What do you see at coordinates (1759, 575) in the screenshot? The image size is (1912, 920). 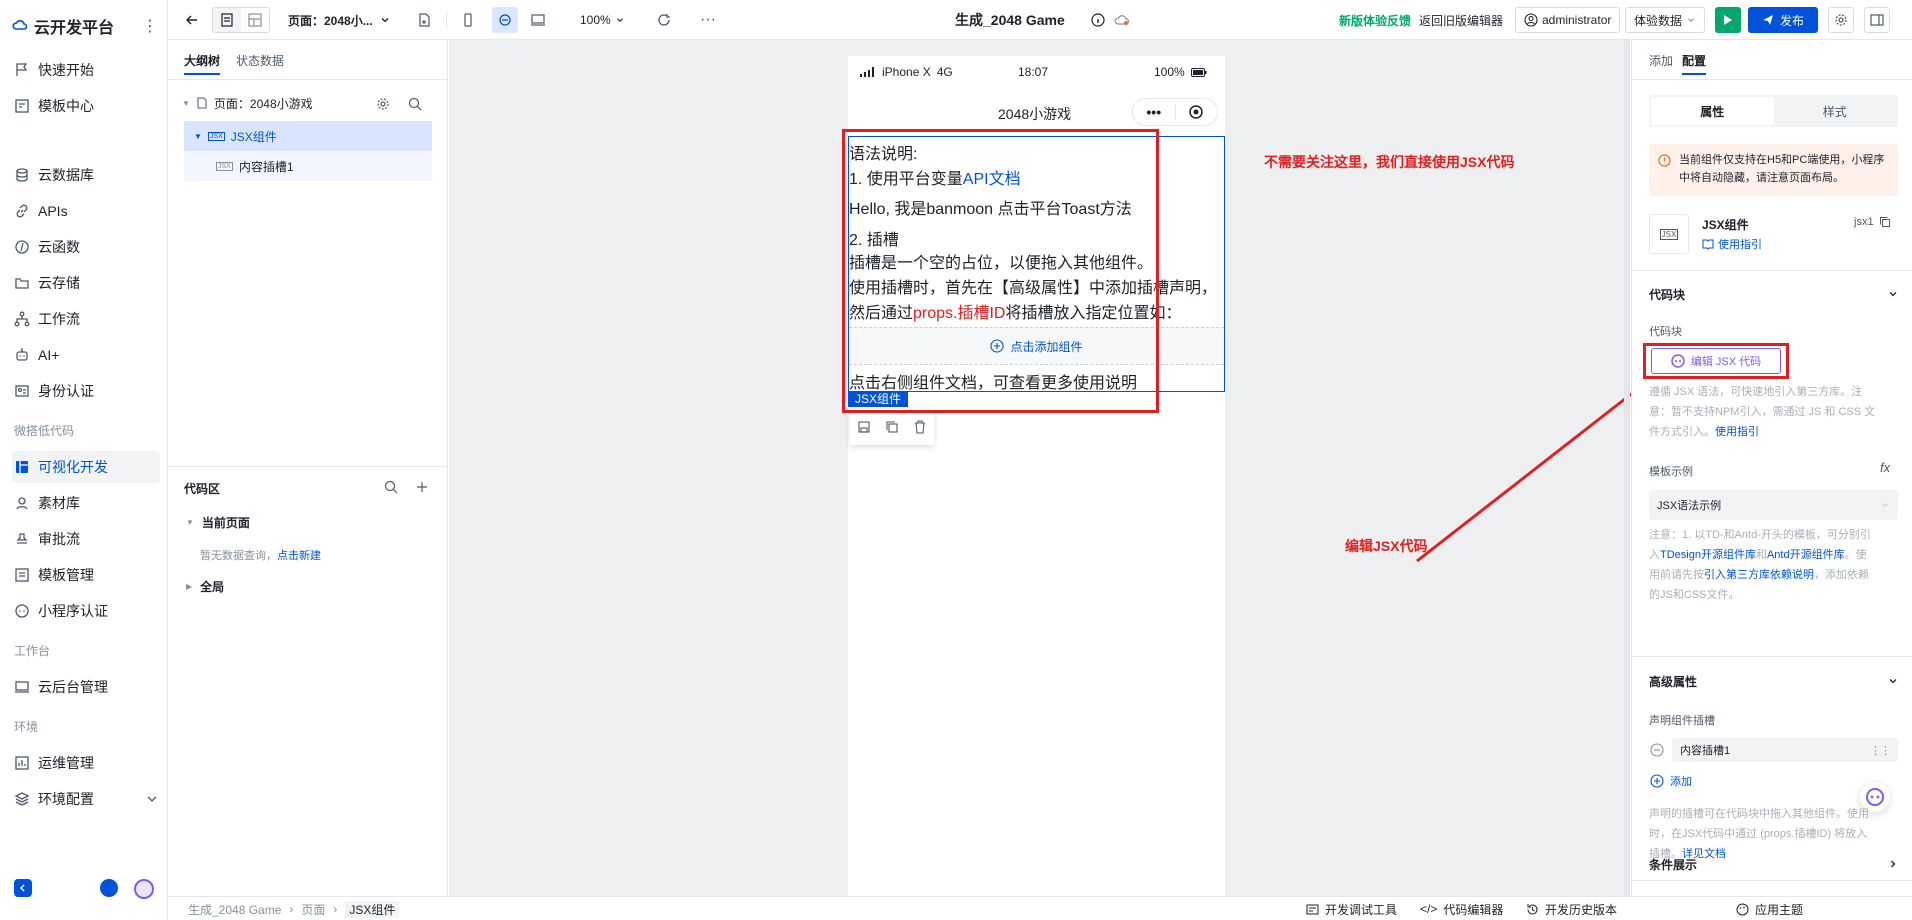 I see `third-party-link: 引入第三方库依赖说明` at bounding box center [1759, 575].